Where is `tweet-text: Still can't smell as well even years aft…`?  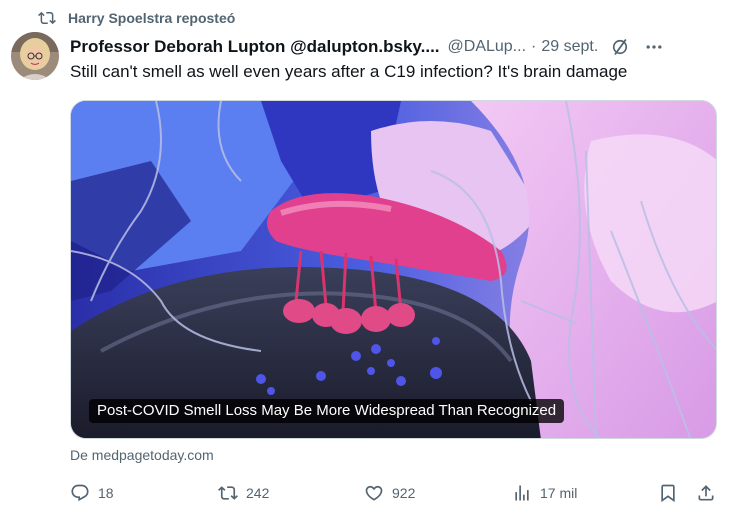
tweet-text: Still can't smell as well even years aft… is located at coordinates (349, 71).